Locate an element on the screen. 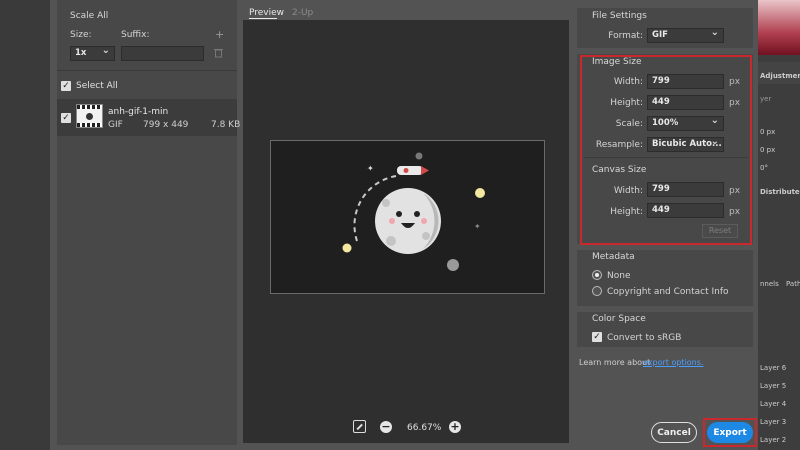  layer-item: Layer 5 is located at coordinates (773, 386).